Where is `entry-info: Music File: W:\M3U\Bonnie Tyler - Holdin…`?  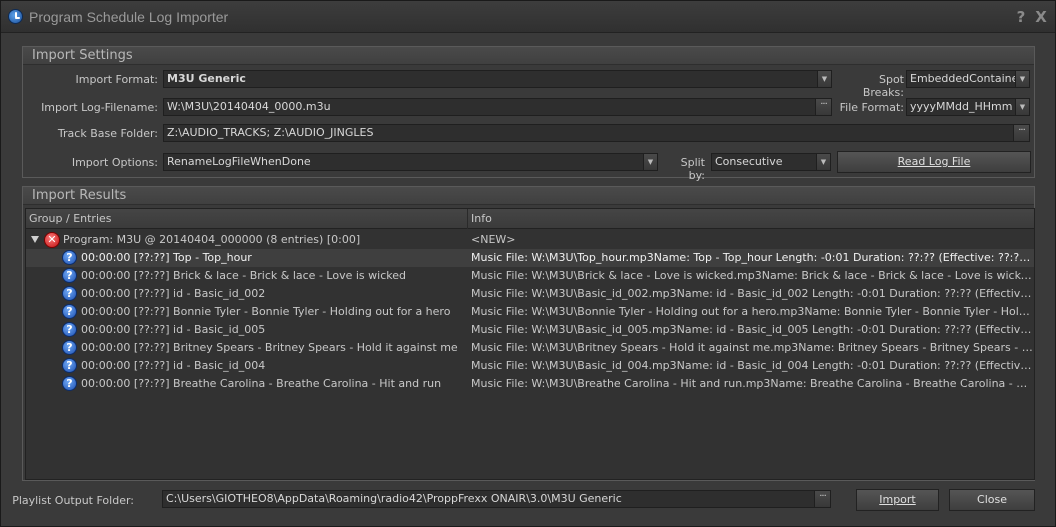 entry-info: Music File: W:\M3U\Bonnie Tyler - Holdin… is located at coordinates (752, 311).